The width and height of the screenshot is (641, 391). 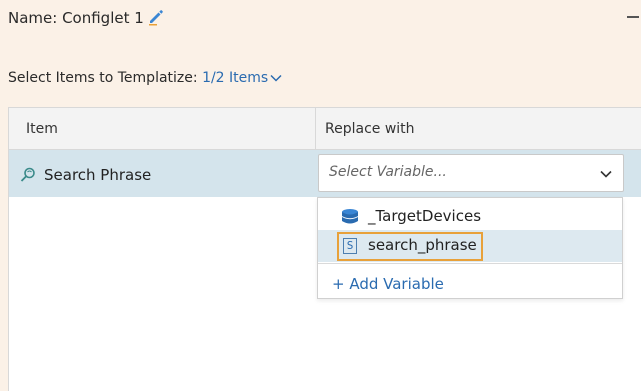 I want to click on dropdown-option-target-devices: _TargetDevices, so click(x=470, y=216).